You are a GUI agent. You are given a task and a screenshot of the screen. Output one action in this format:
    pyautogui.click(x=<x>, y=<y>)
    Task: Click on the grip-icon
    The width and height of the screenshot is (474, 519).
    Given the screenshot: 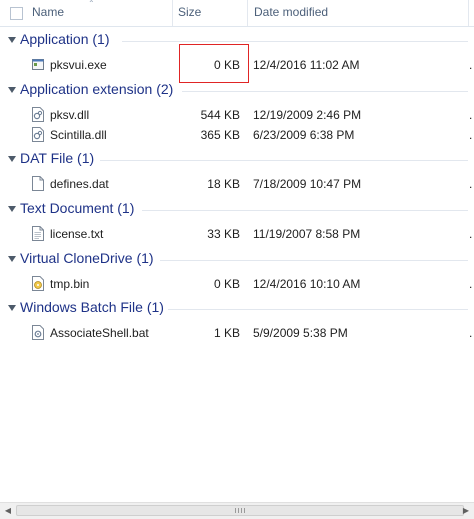 What is the action you would take?
    pyautogui.click(x=240, y=510)
    